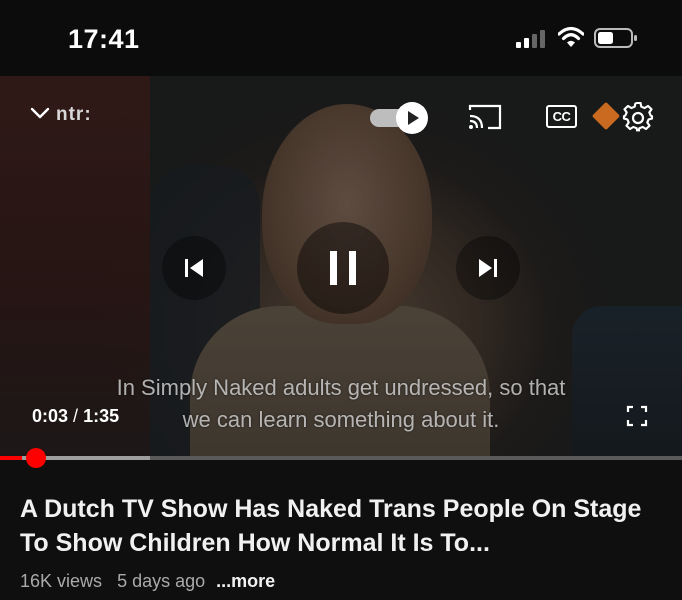 Image resolution: width=682 pixels, height=600 pixels. Describe the element at coordinates (615, 38) in the screenshot. I see `battery-icon` at that location.